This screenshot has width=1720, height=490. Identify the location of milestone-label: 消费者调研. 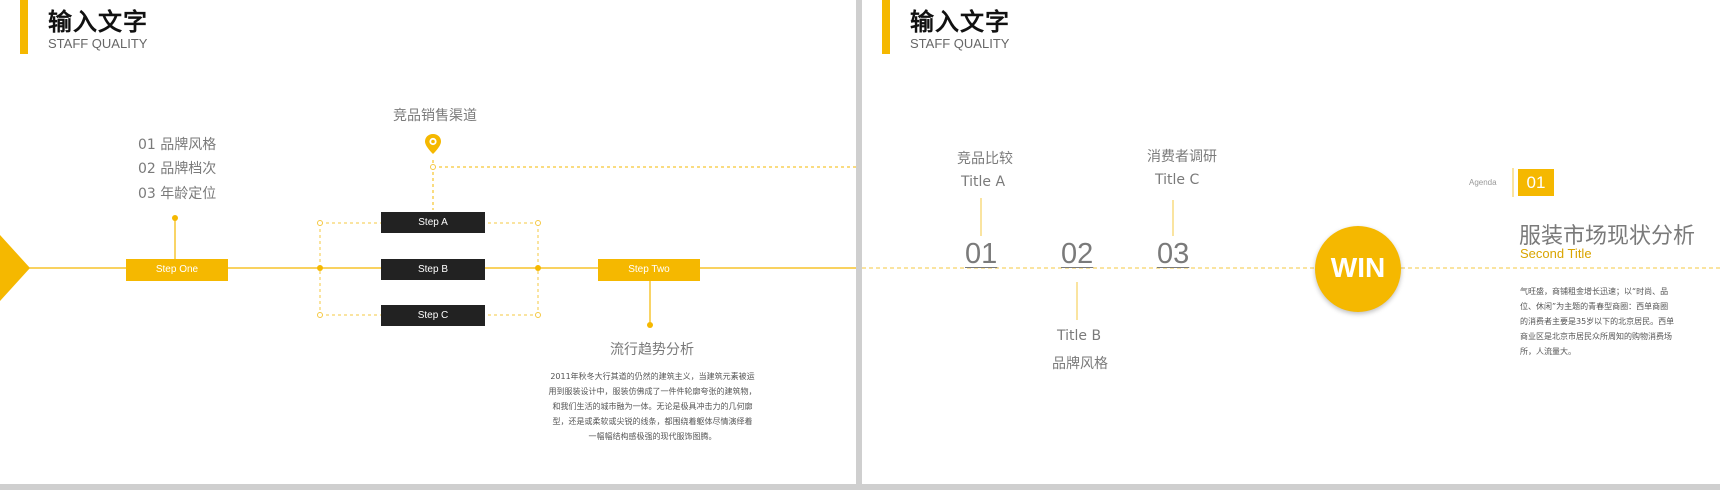
(1182, 157).